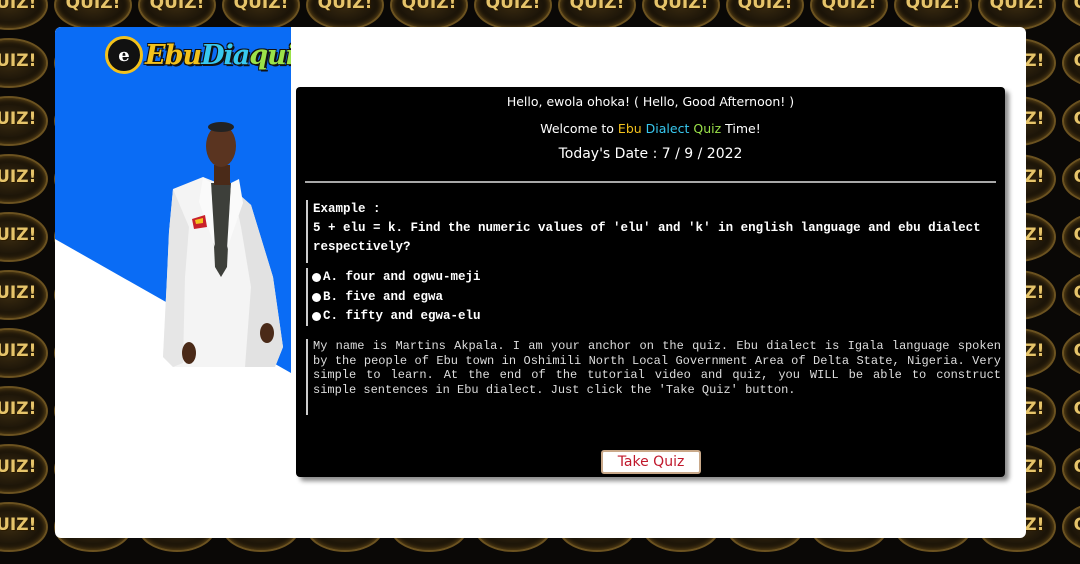 Image resolution: width=1080 pixels, height=564 pixels. I want to click on logo-wordmark: EbuDiaquiz, so click(218, 55).